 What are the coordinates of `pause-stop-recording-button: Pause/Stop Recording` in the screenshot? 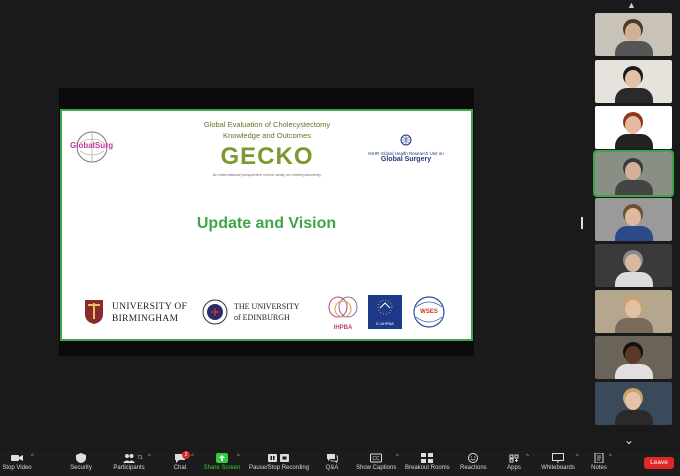 It's located at (279, 464).